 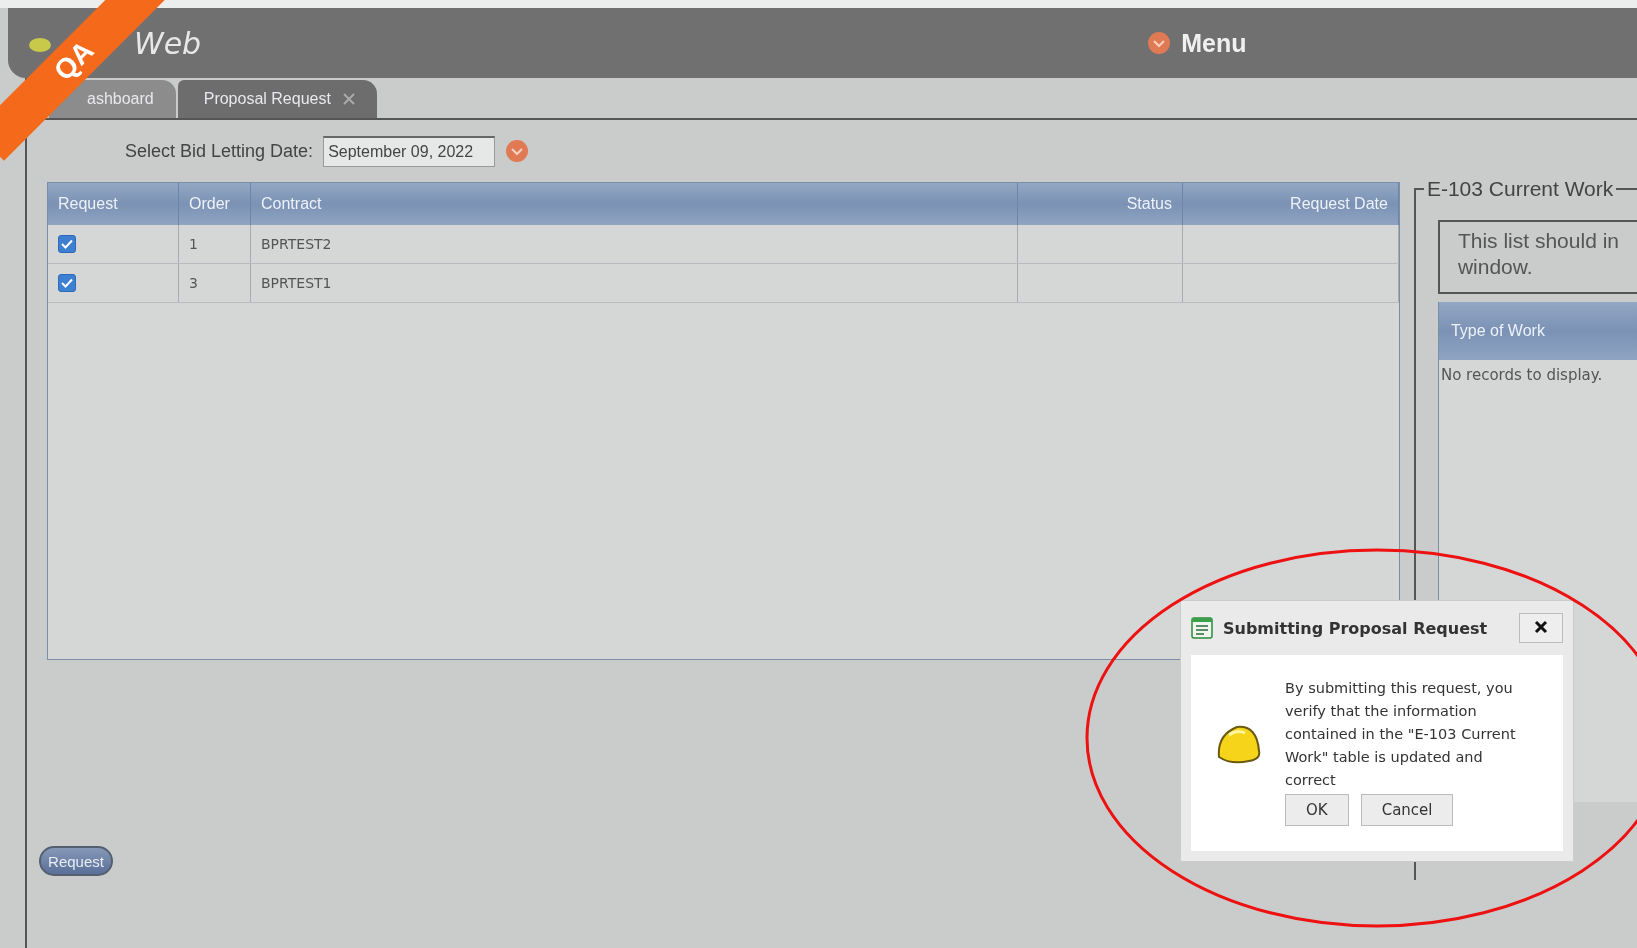 I want to click on table-cell: BPRTEST1, so click(x=634, y=283).